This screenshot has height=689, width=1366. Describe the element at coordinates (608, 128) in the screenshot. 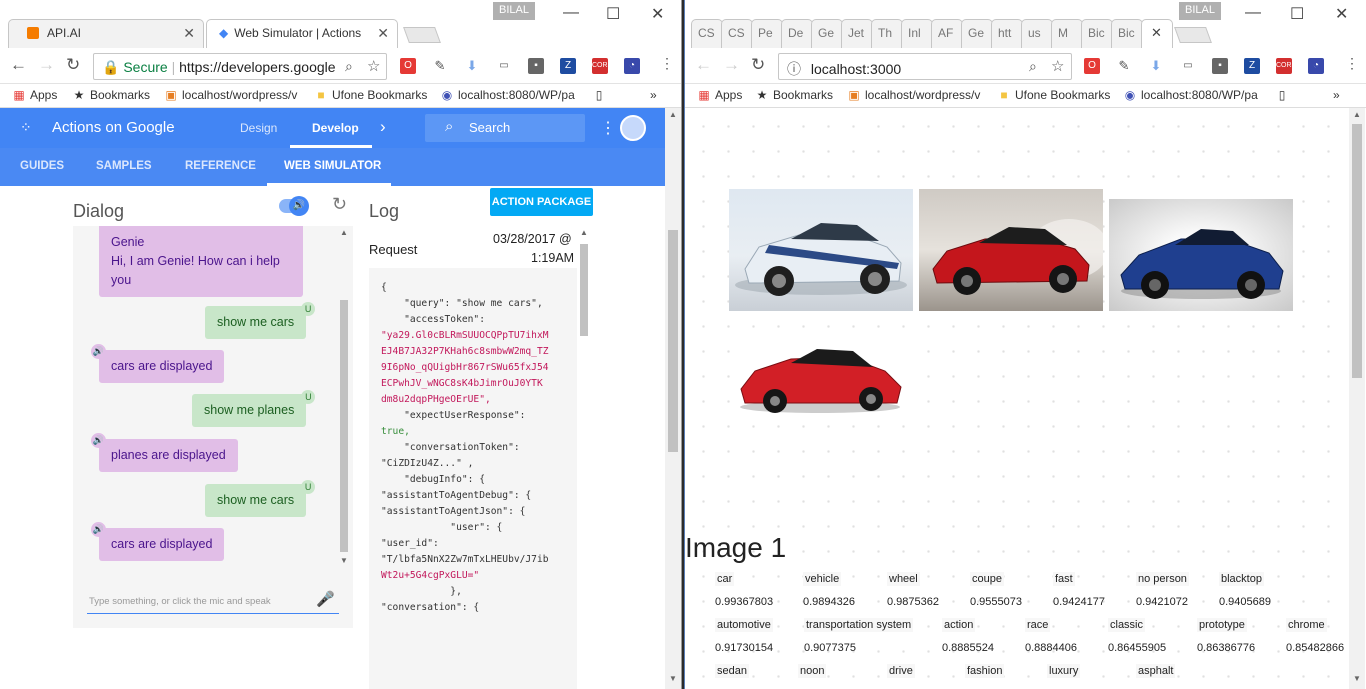

I see `more-vert-icon: ⋮` at that location.